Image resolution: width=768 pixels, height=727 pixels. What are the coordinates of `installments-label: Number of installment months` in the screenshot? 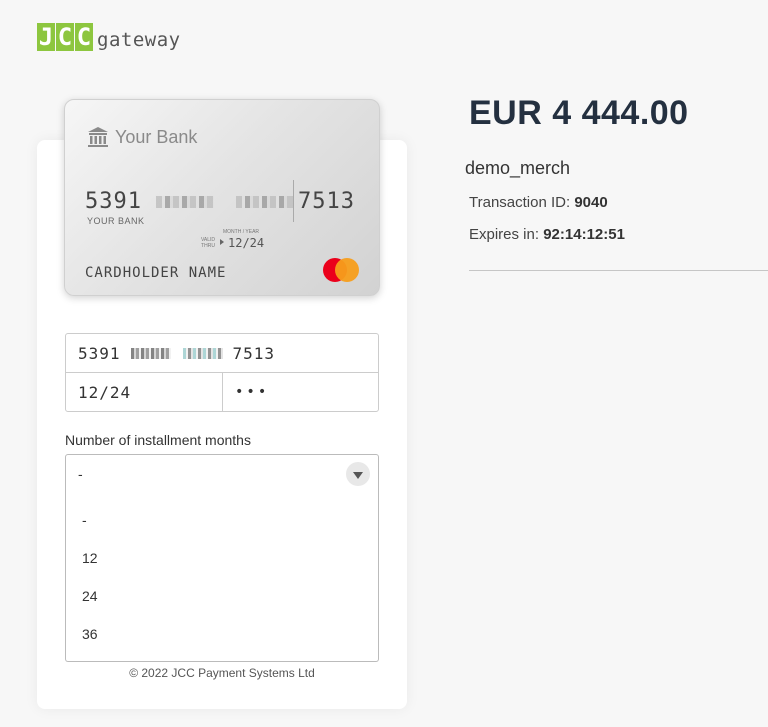 It's located at (158, 440).